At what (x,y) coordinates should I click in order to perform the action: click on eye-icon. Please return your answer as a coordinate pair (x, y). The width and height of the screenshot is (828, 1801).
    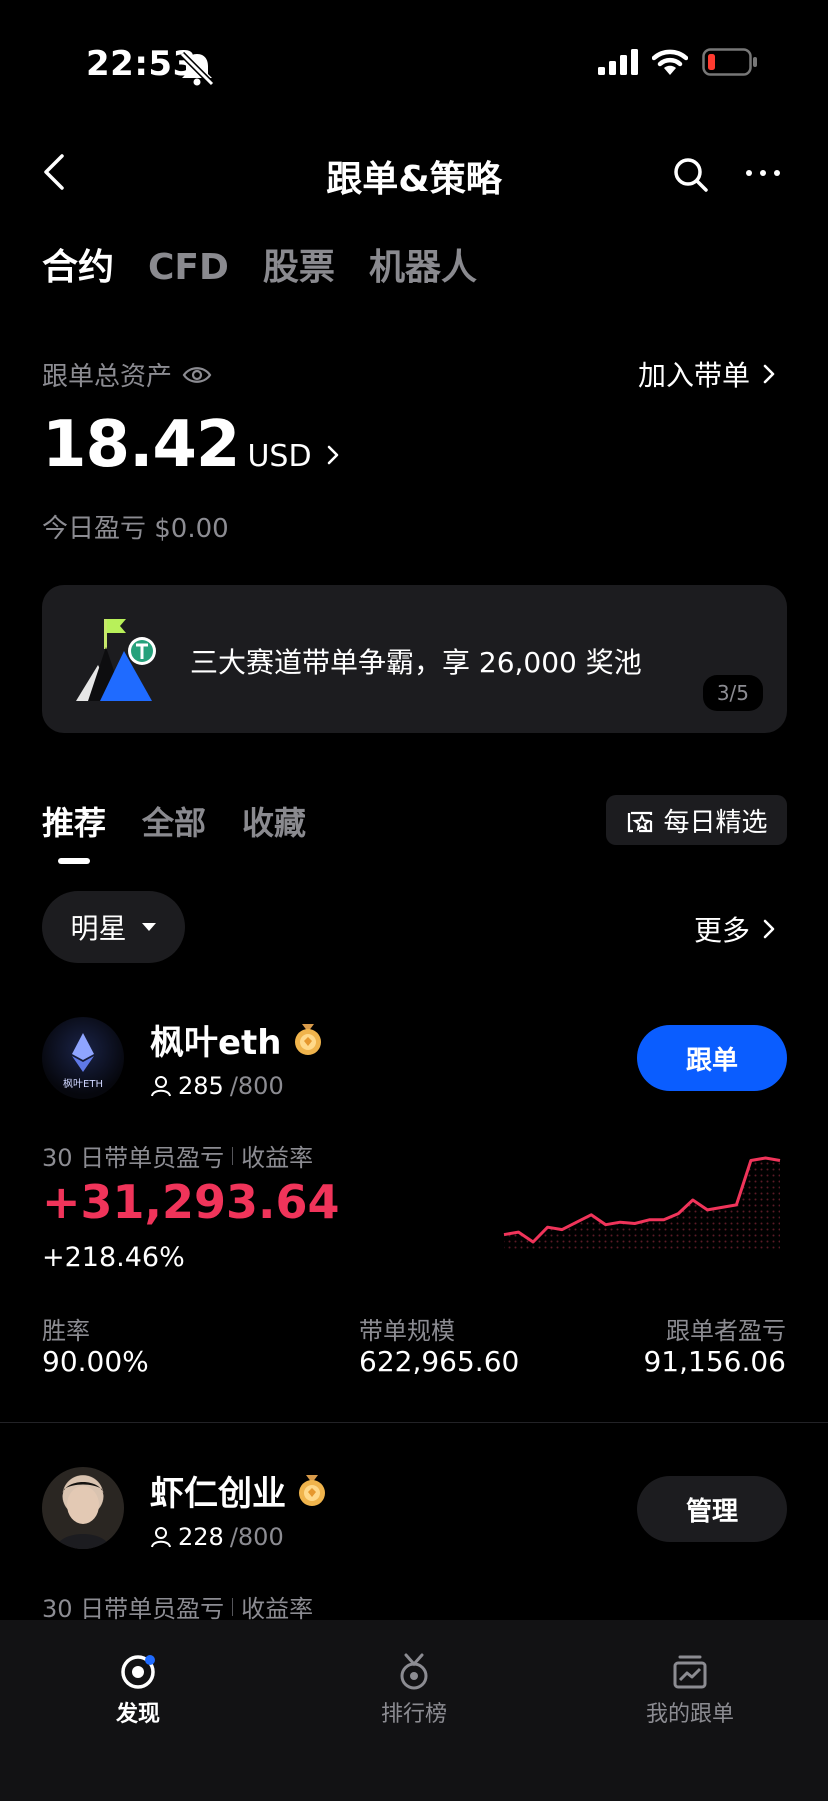
    Looking at the image, I should click on (197, 375).